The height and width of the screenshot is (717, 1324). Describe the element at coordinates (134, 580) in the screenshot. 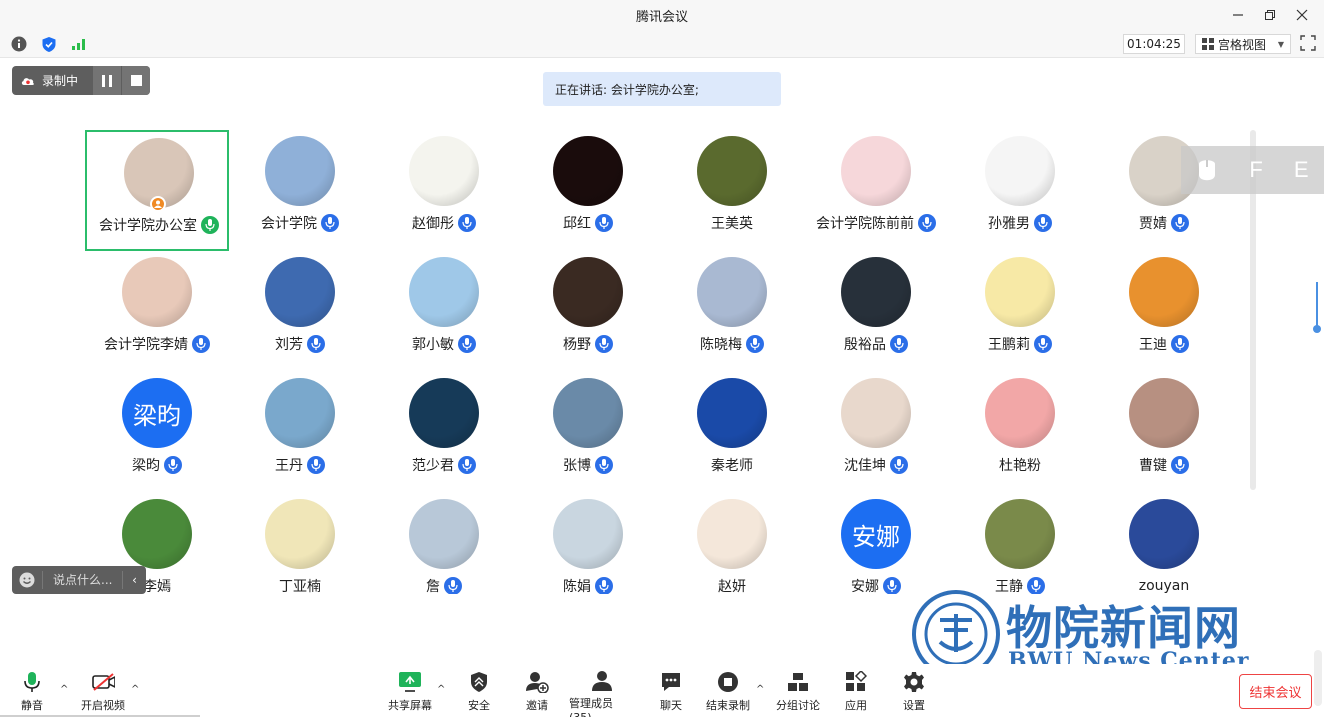

I see `collapse-chevron-icon: ‹` at that location.